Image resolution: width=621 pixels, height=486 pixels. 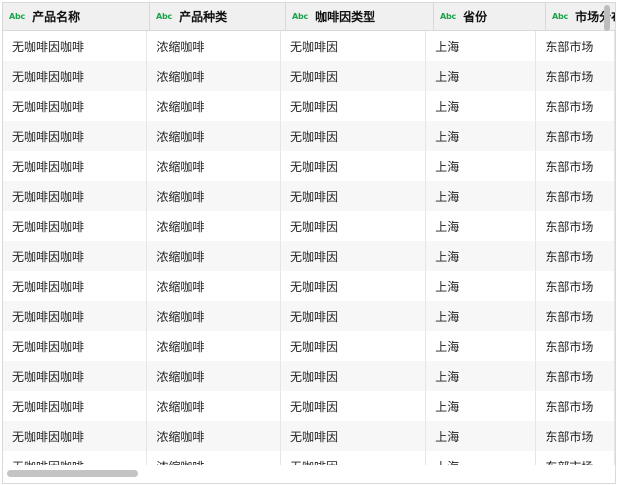 What do you see at coordinates (76, 16) in the screenshot?
I see `column-header-product-name: Abc 产品名称` at bounding box center [76, 16].